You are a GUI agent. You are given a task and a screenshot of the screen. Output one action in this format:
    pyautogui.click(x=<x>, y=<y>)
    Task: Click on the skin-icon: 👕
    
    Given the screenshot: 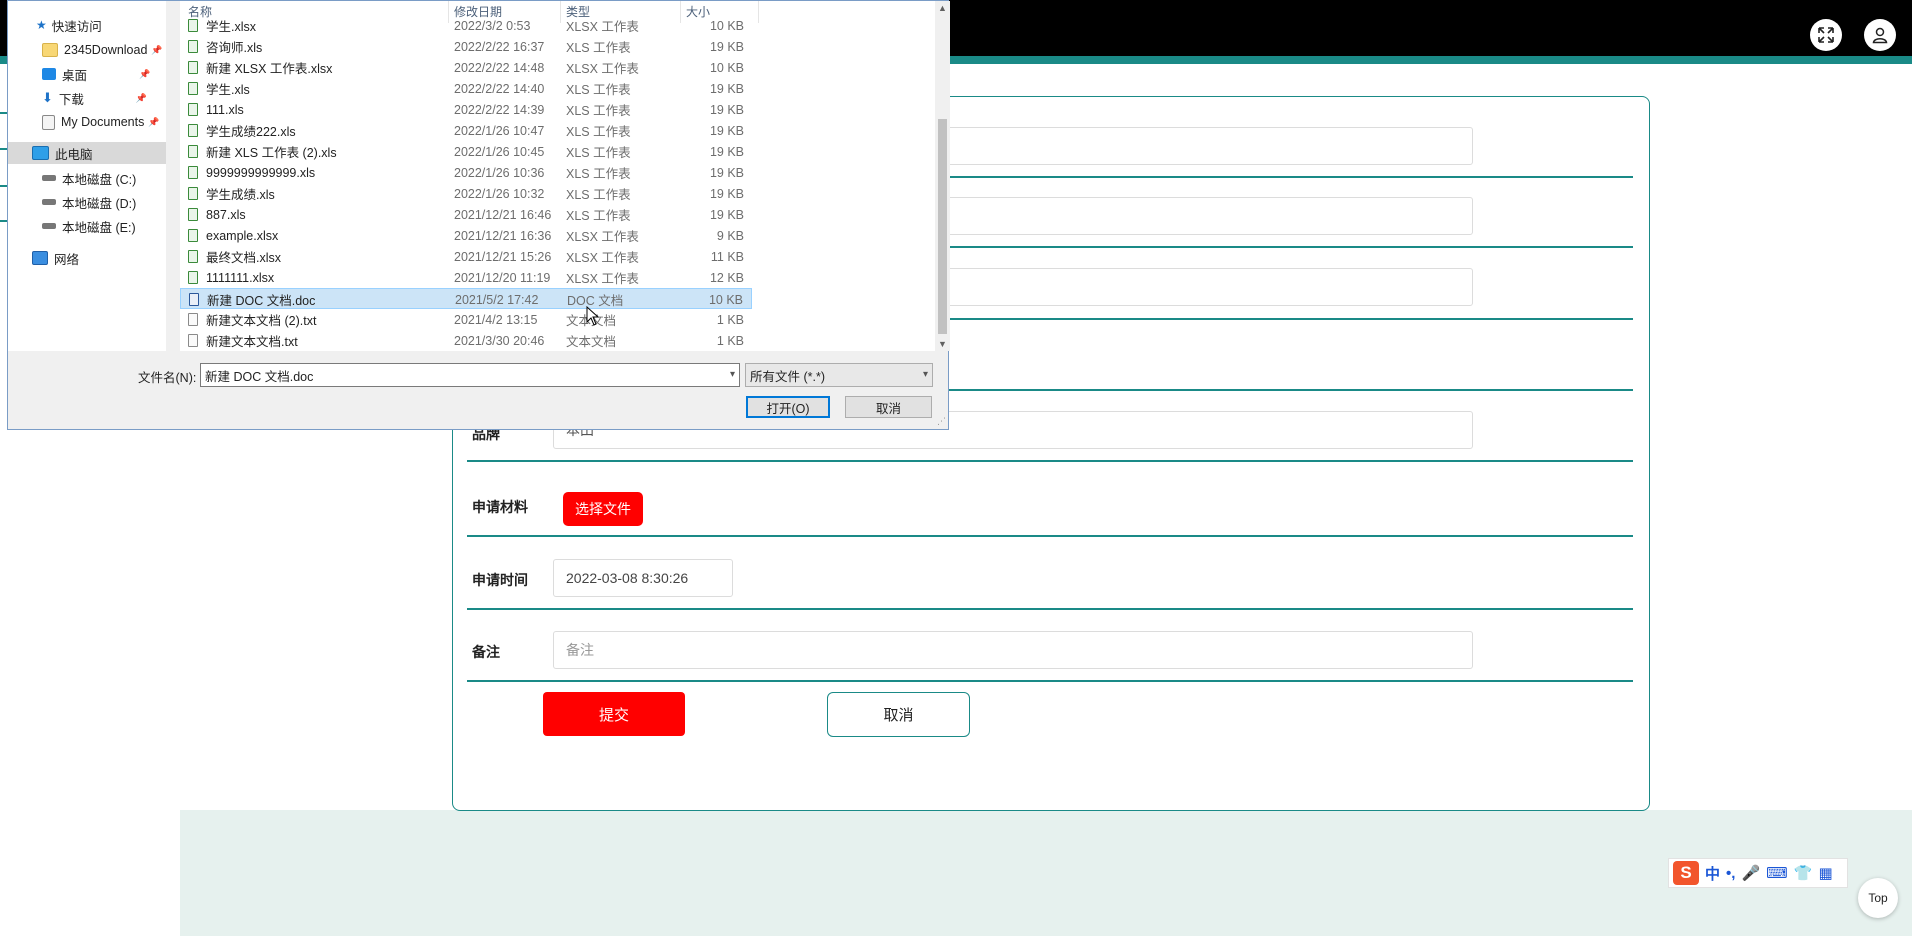 What is the action you would take?
    pyautogui.click(x=1803, y=873)
    